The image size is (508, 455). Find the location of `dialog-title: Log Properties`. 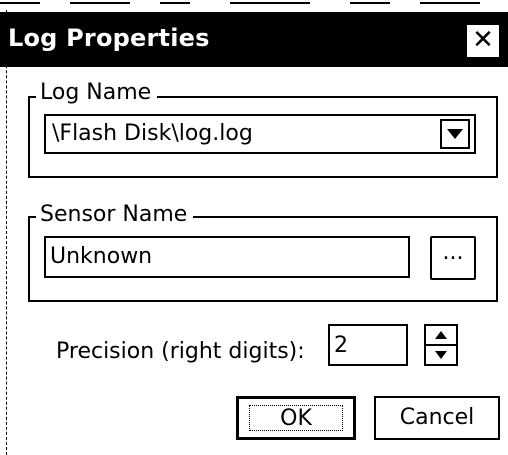

dialog-title: Log Properties is located at coordinates (109, 38).